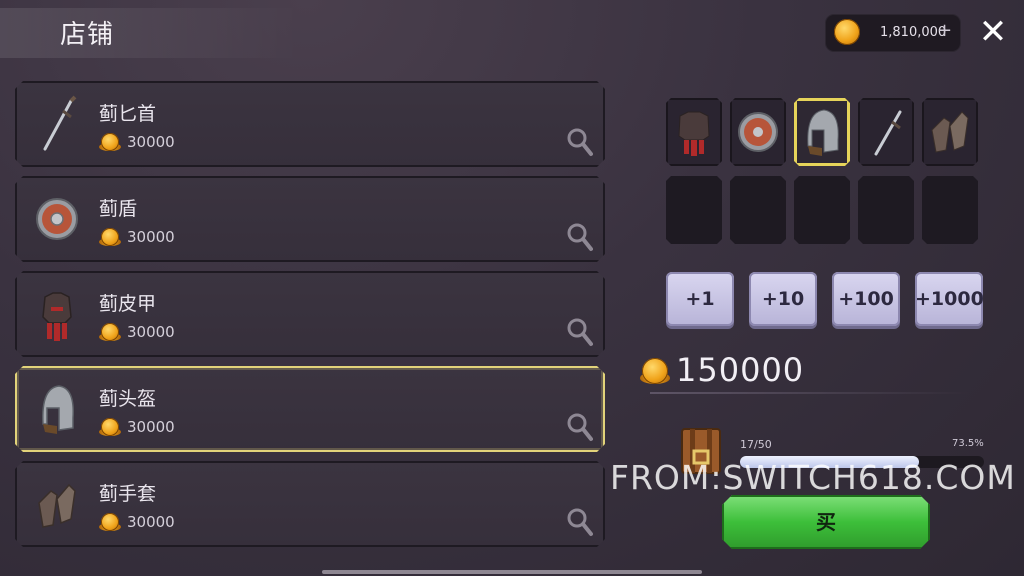 The image size is (1024, 576). I want to click on item-name: 蓟盾, so click(118, 209).